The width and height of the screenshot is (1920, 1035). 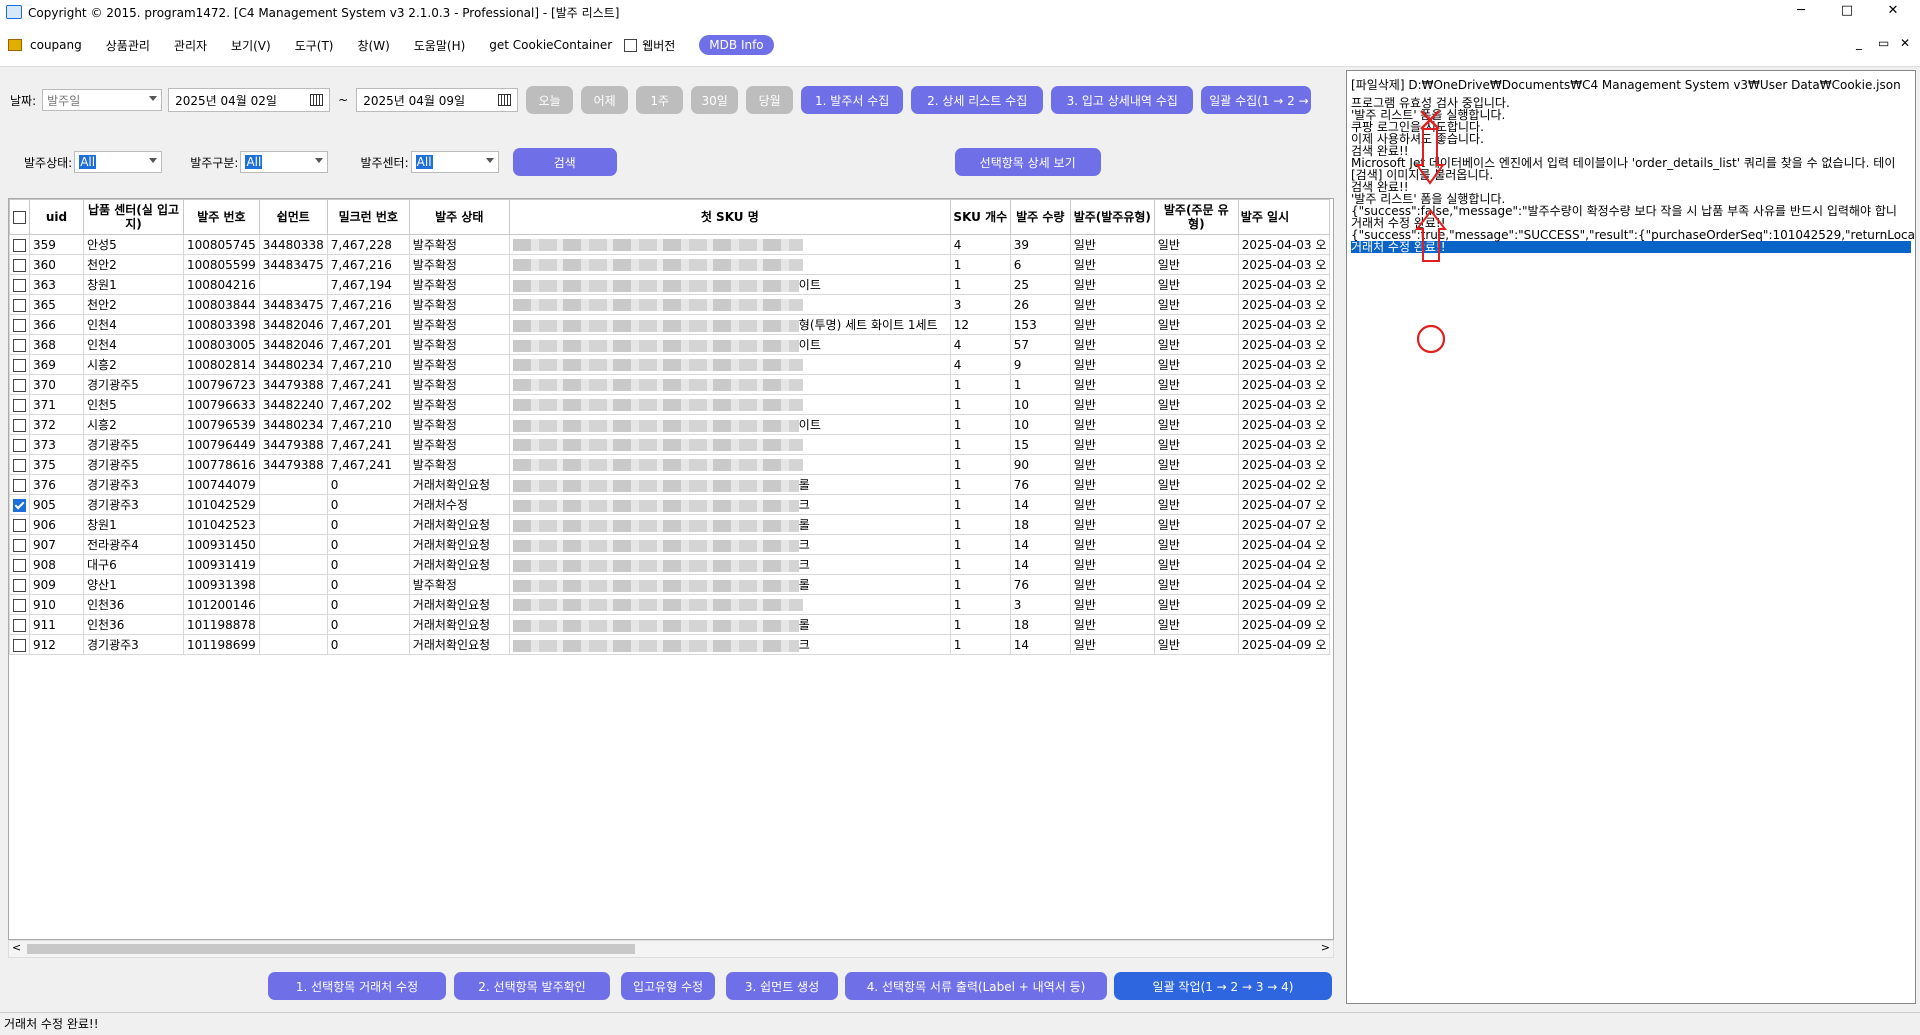 I want to click on cell-uid: 365, so click(x=56, y=304).